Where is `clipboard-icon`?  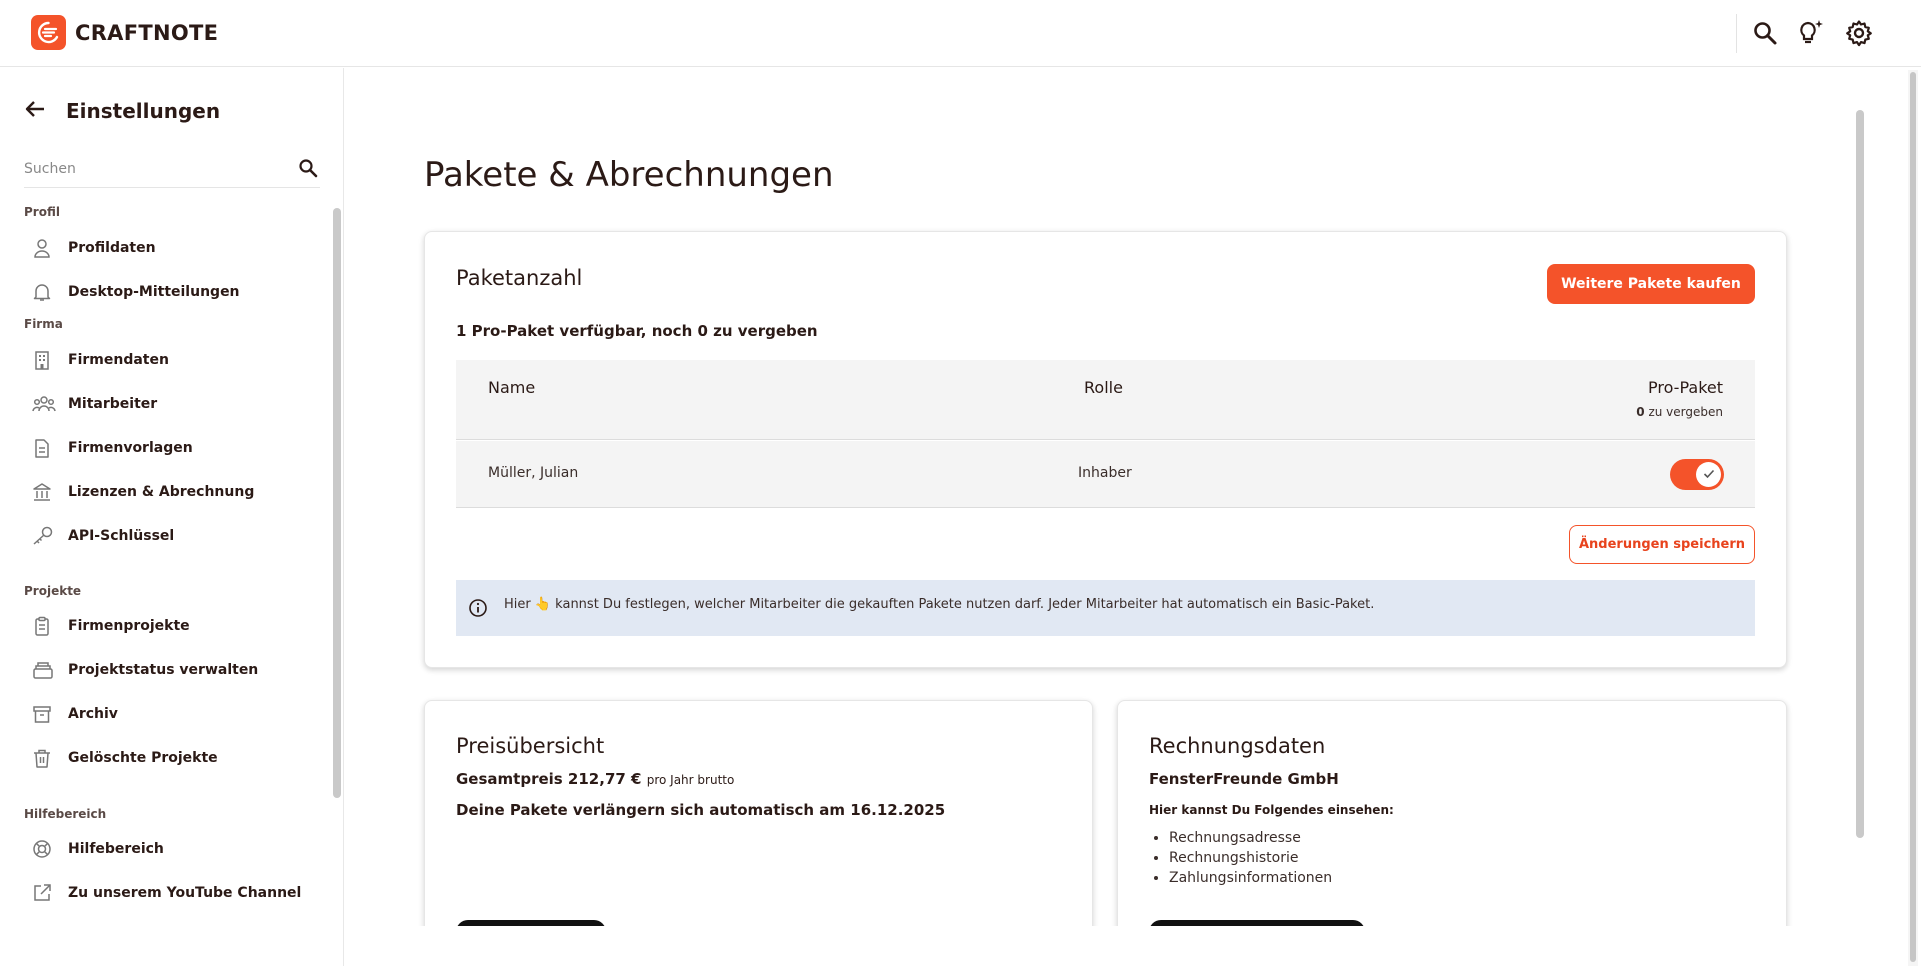 clipboard-icon is located at coordinates (44, 626).